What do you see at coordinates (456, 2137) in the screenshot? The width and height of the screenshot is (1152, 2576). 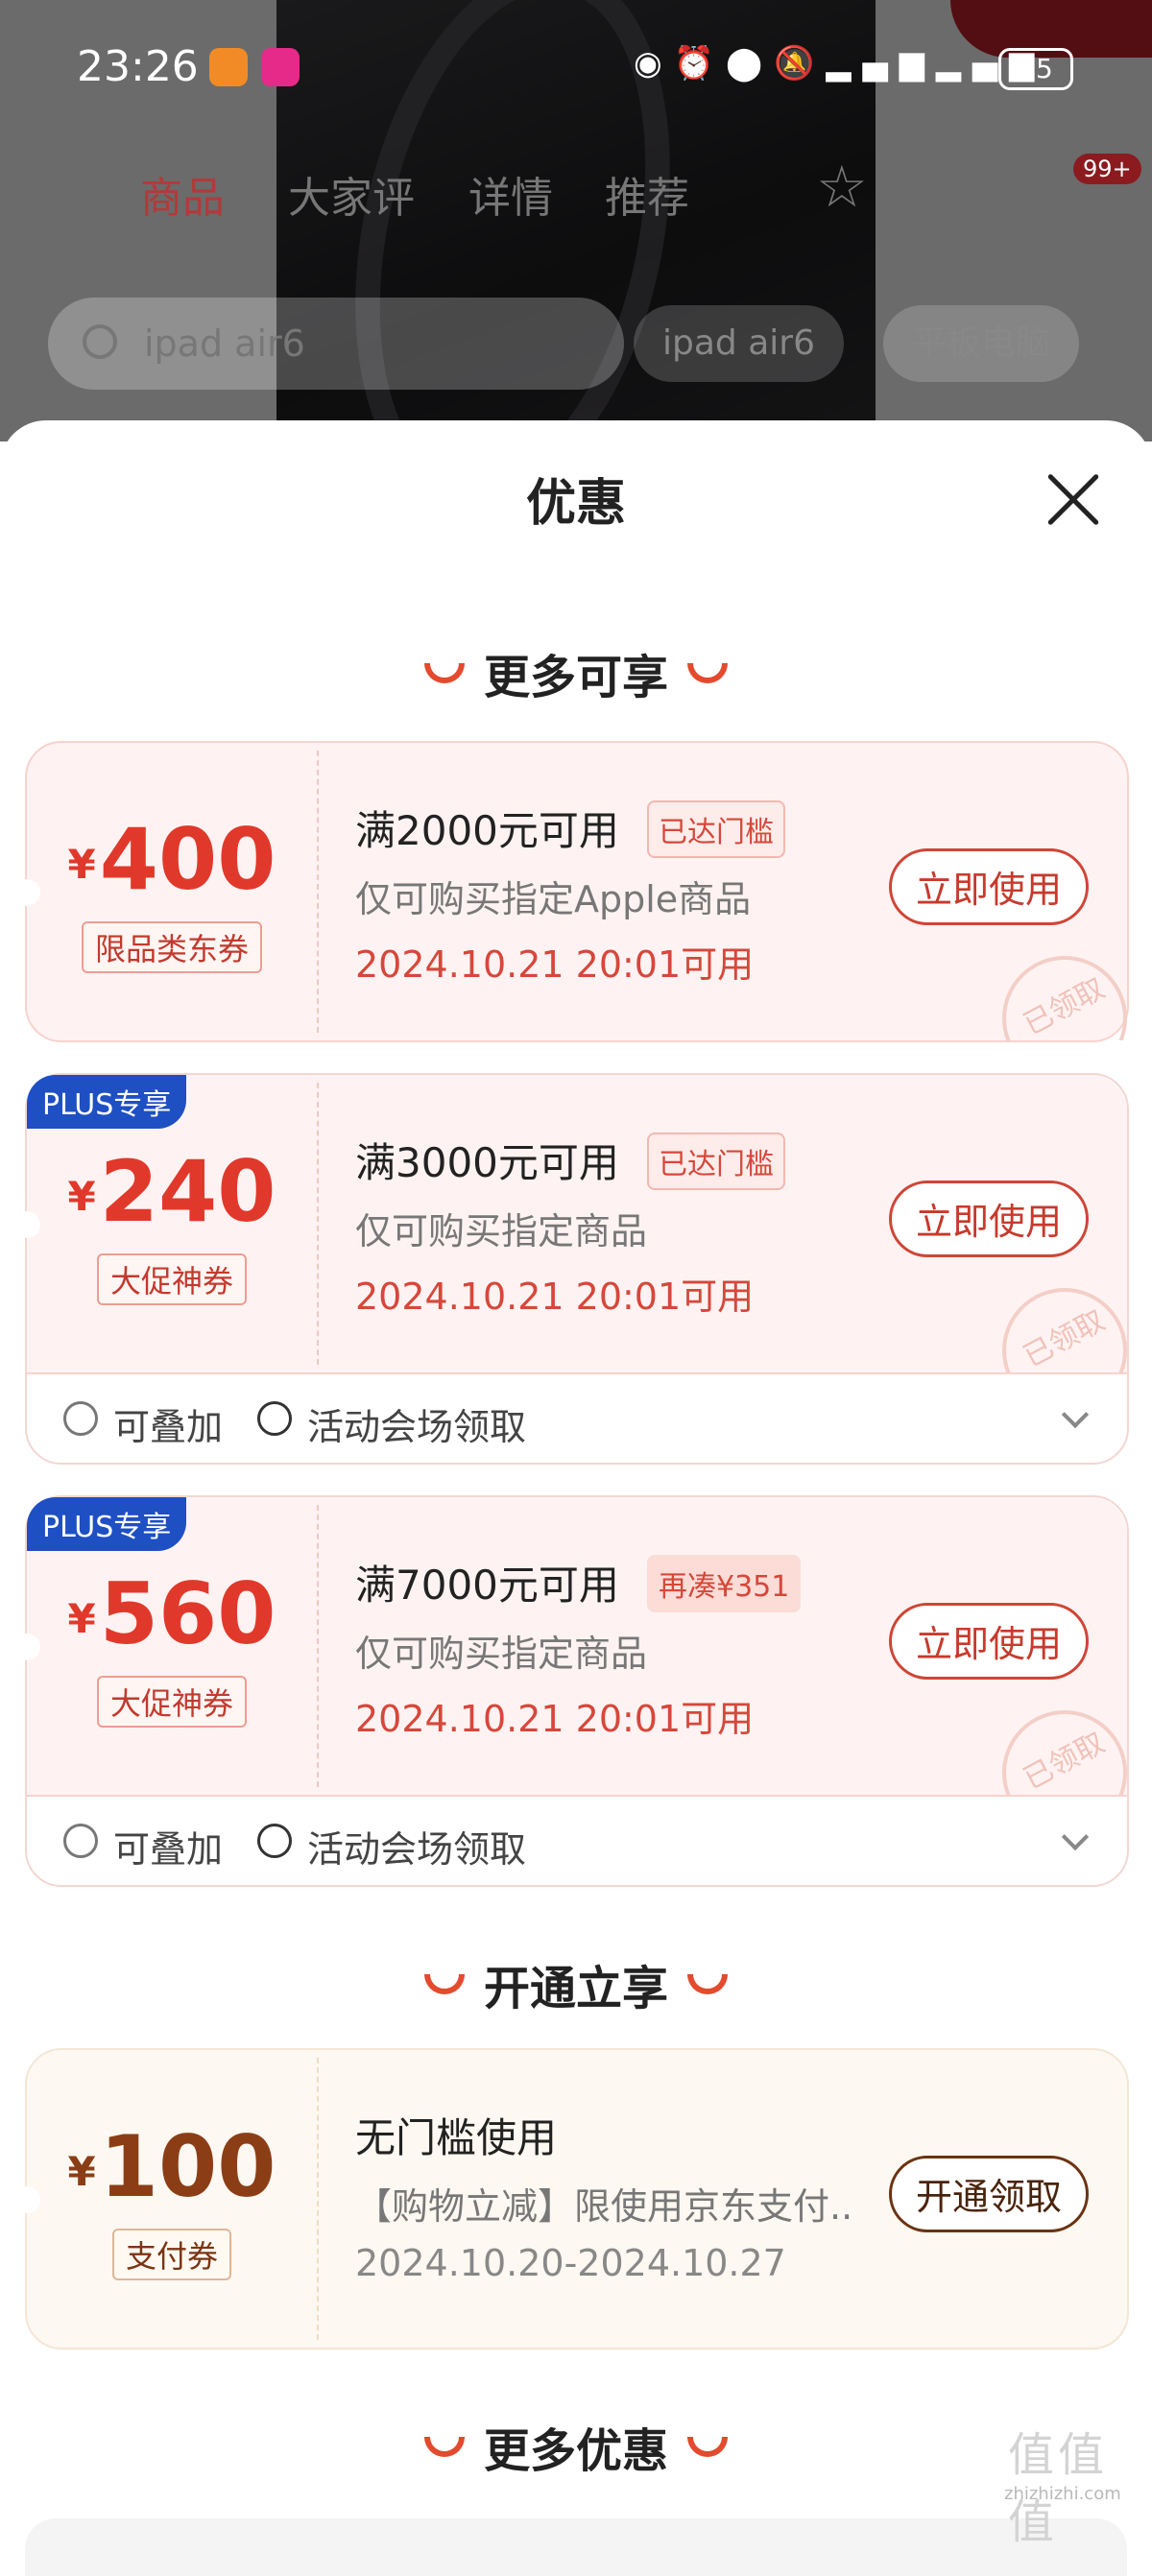 I see `coupon-condition: 无门槛使用` at bounding box center [456, 2137].